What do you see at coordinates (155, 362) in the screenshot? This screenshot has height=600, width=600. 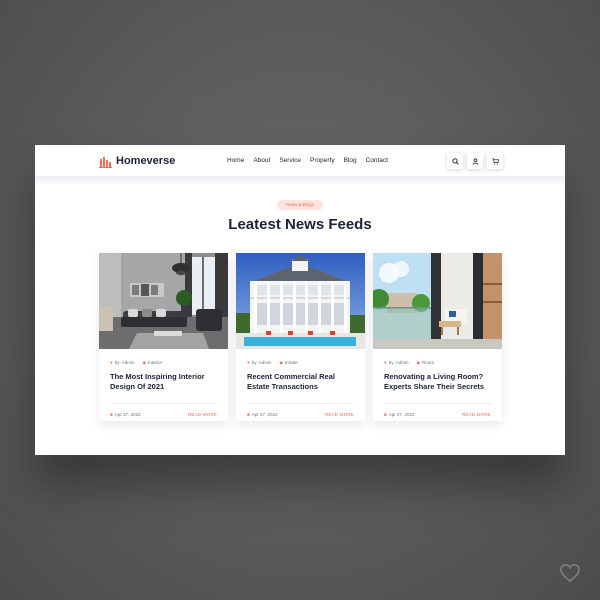 I see `card-category: Interior` at bounding box center [155, 362].